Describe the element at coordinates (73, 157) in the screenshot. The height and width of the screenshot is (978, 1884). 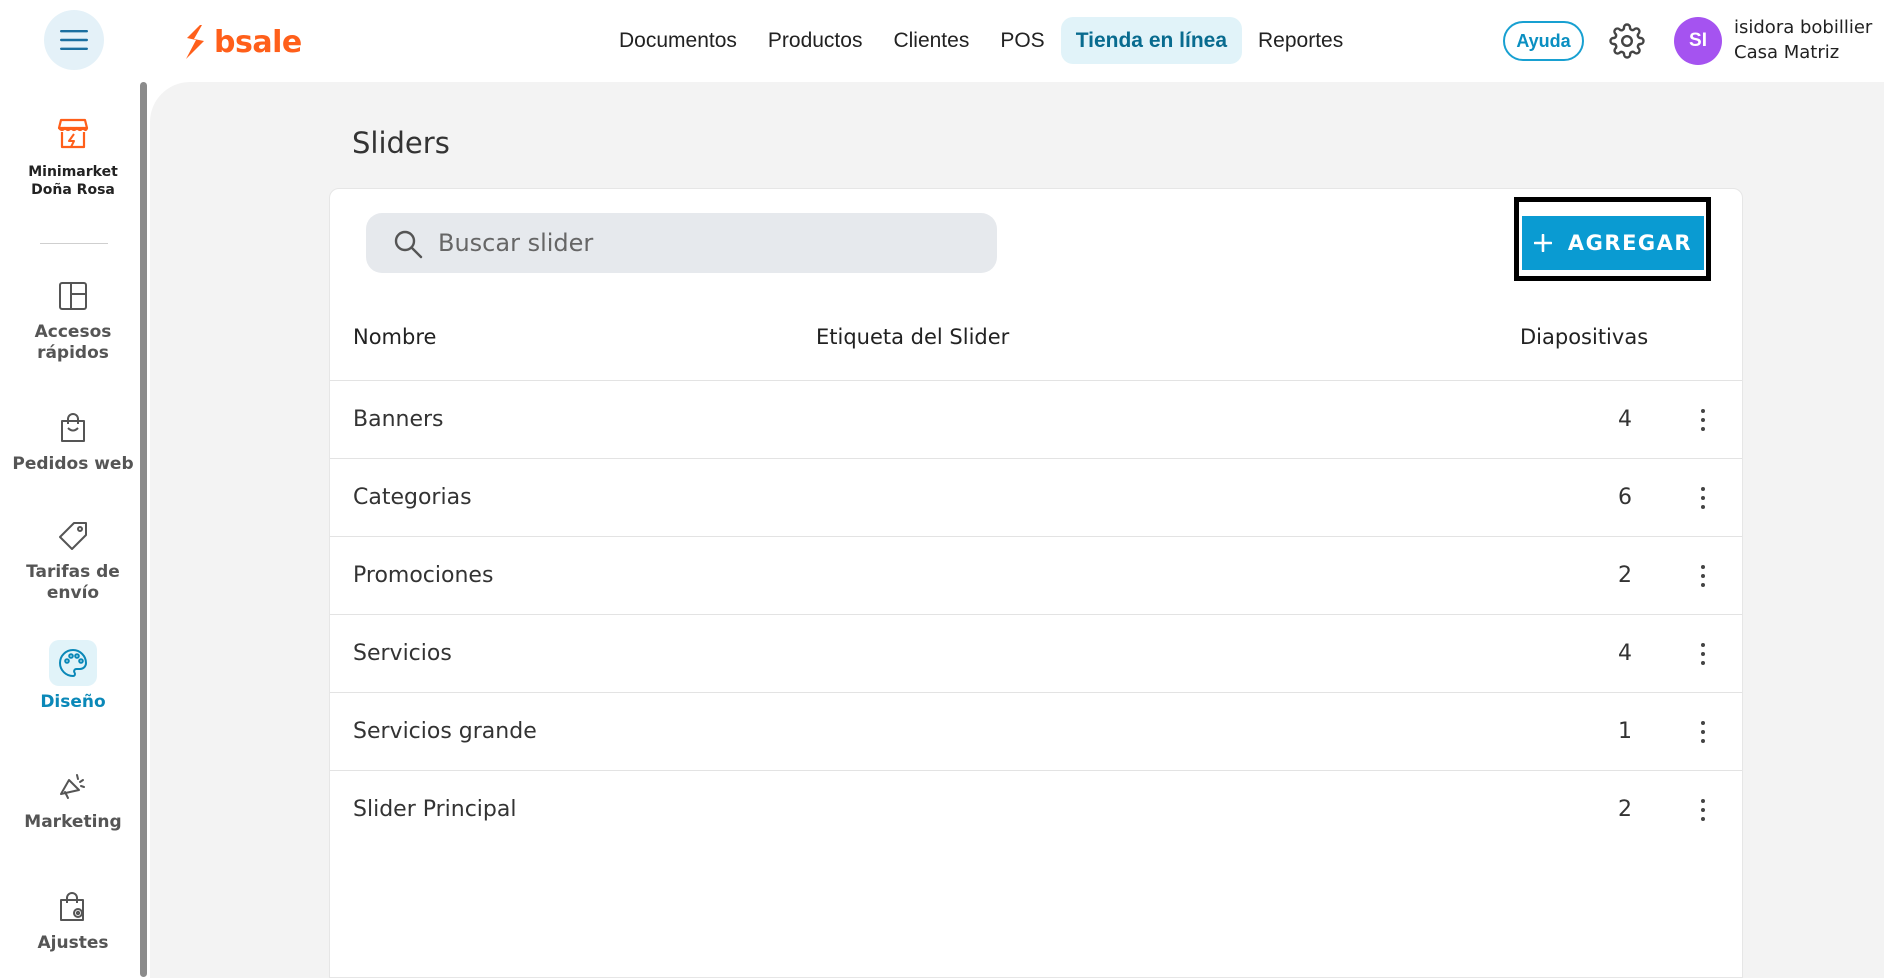
I see `store-selector: Minimarket Doña Rosa` at that location.